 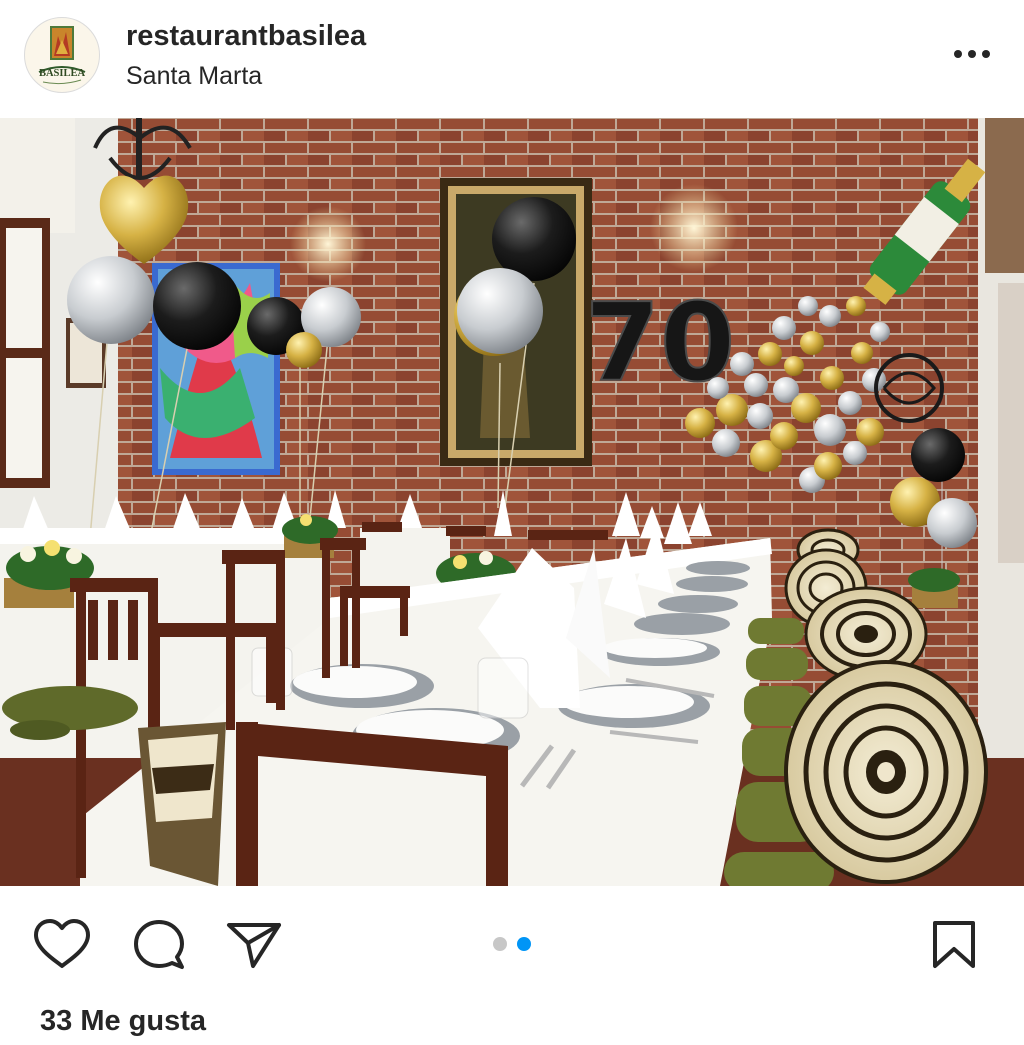 I want to click on more-options-button, so click(x=972, y=54).